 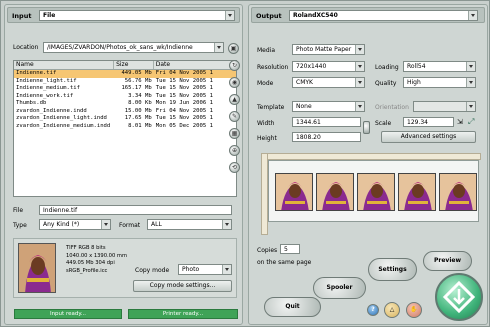 What do you see at coordinates (383, 15) in the screenshot?
I see `printer-select: RolandXC540` at bounding box center [383, 15].